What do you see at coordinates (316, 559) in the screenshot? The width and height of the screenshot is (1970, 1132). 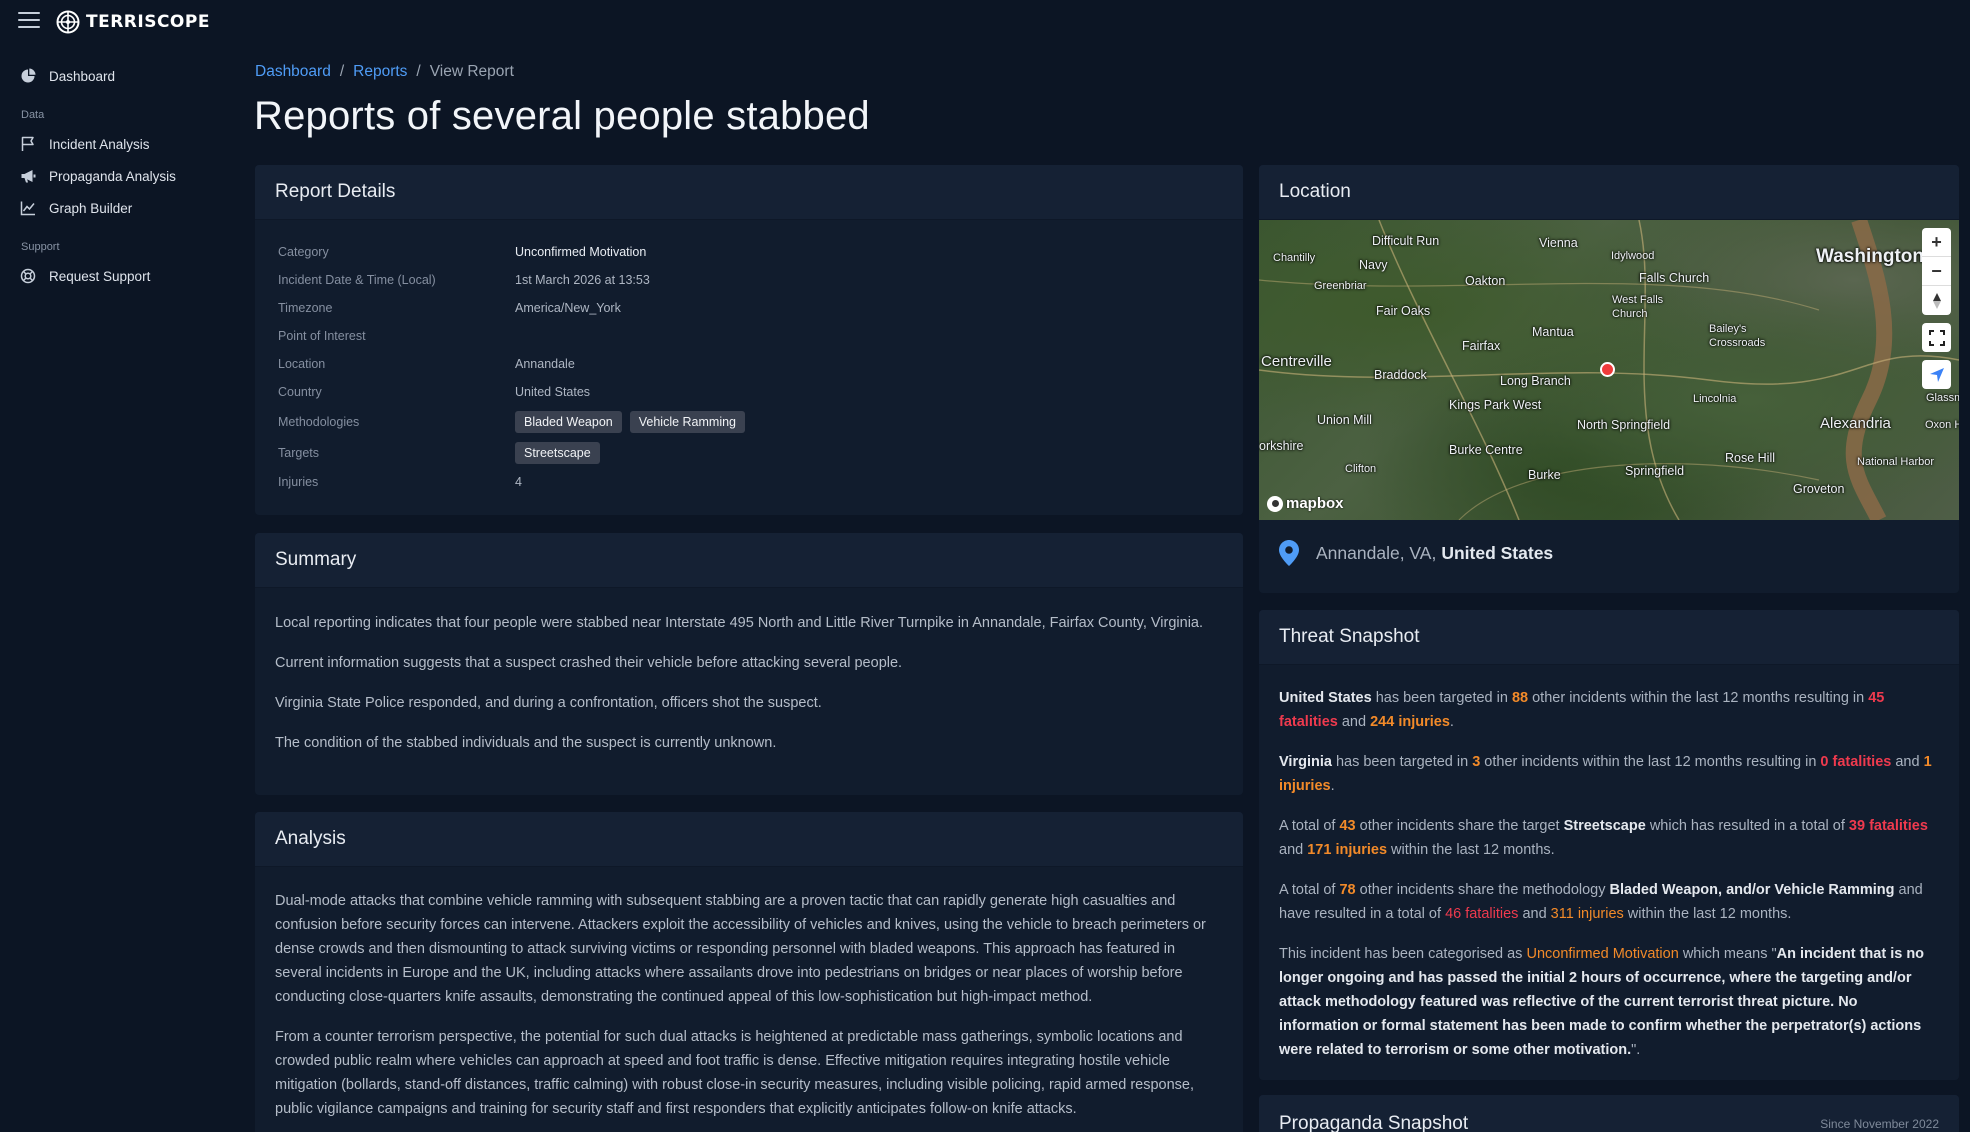 I see `card-title: Summary` at bounding box center [316, 559].